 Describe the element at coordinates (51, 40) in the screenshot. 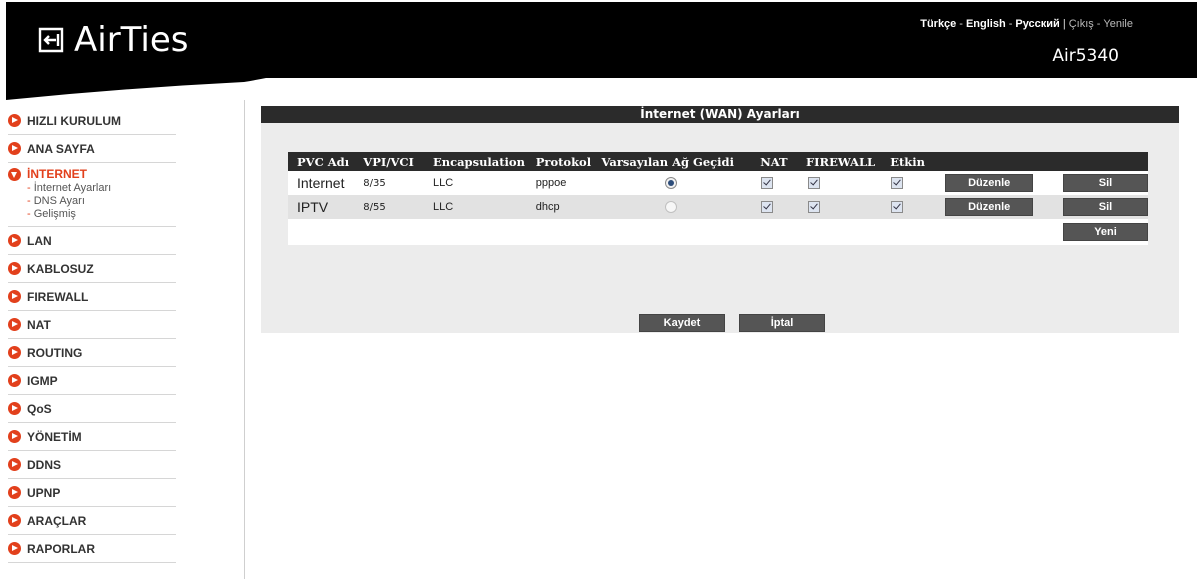

I see `airties-logo-icon` at that location.